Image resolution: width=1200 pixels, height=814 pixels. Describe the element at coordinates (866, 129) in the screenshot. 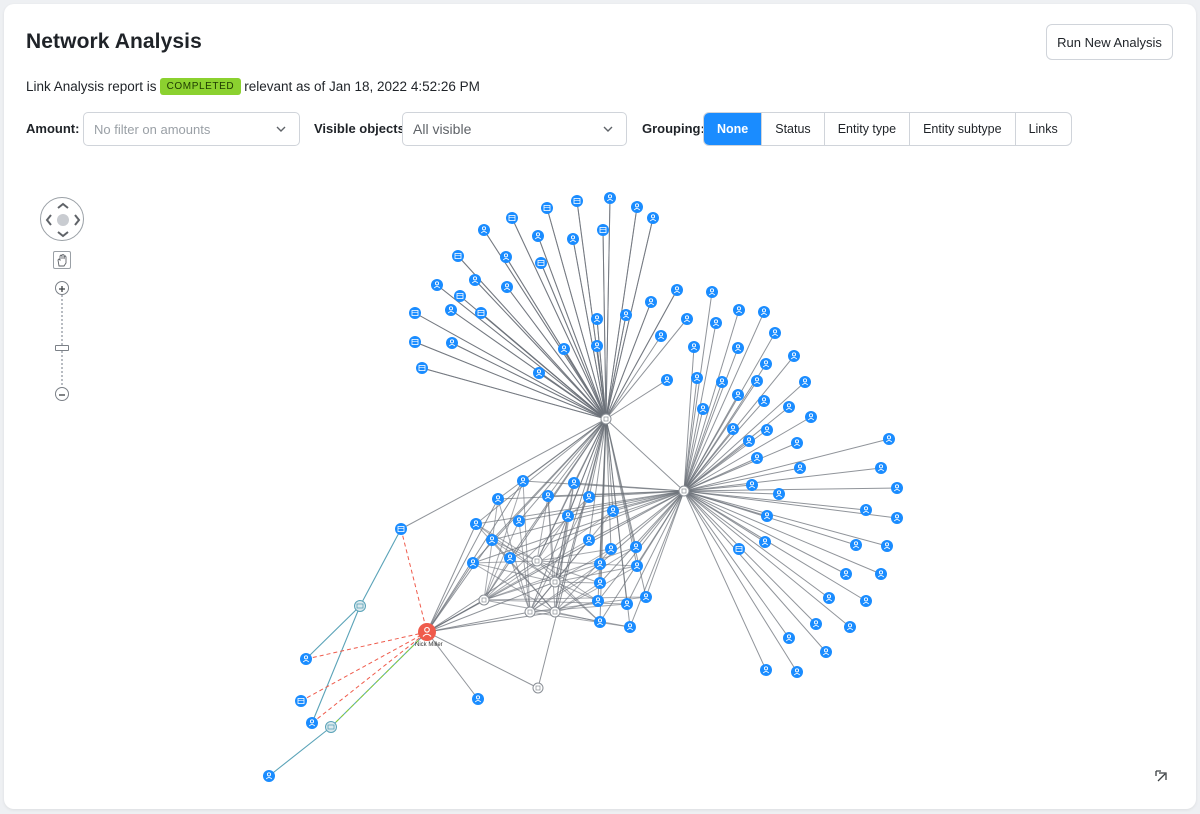

I see `grouping-entity-type-option: Entity type` at that location.